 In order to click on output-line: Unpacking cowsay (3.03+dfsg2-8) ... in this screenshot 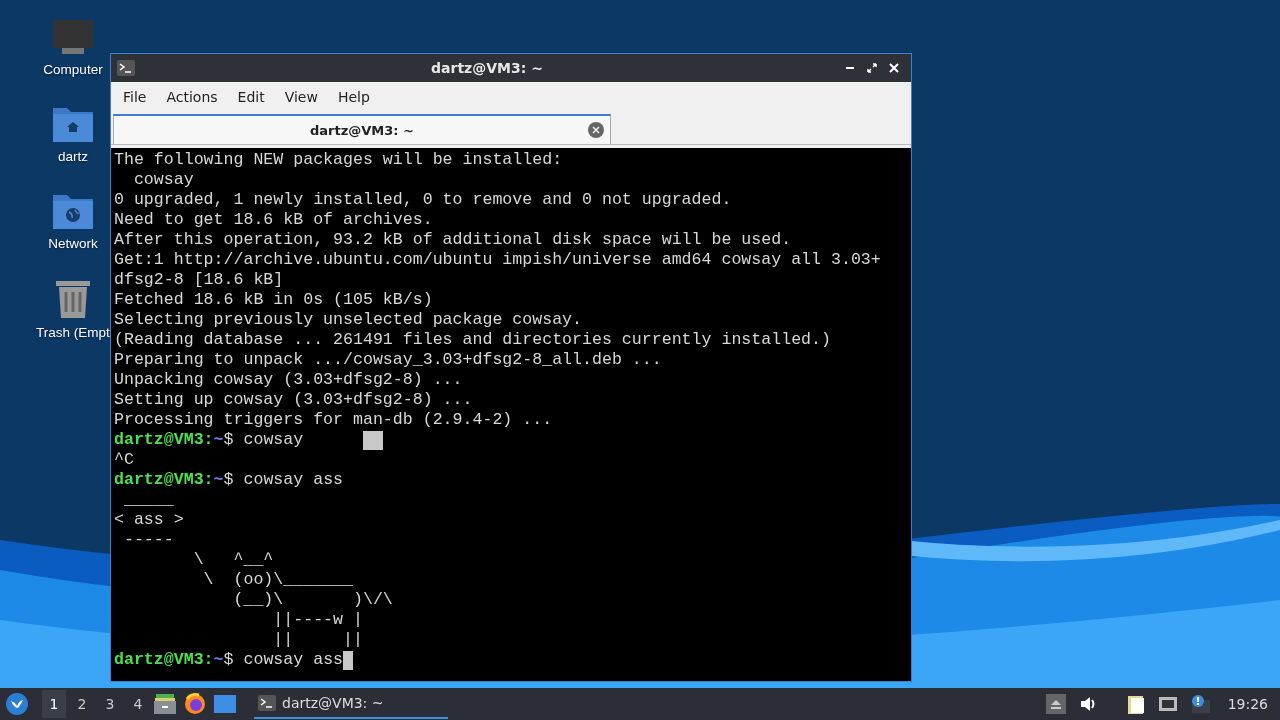, I will do `click(288, 380)`.